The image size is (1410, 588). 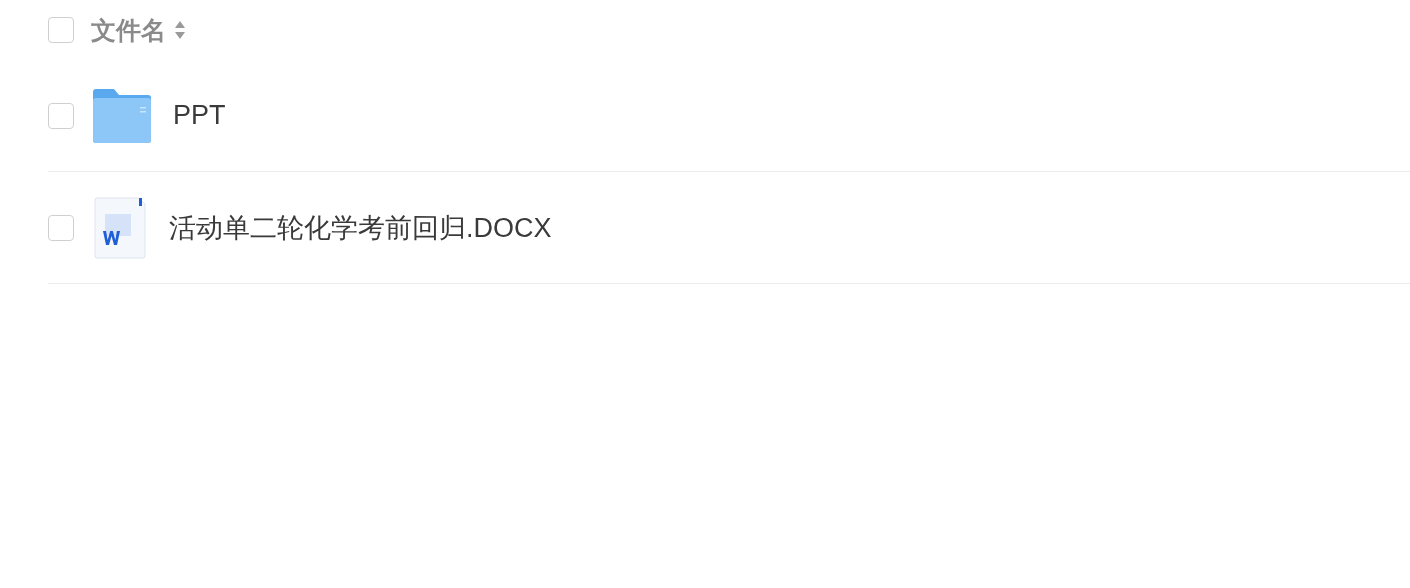 What do you see at coordinates (122, 115) in the screenshot?
I see `folder-icon` at bounding box center [122, 115].